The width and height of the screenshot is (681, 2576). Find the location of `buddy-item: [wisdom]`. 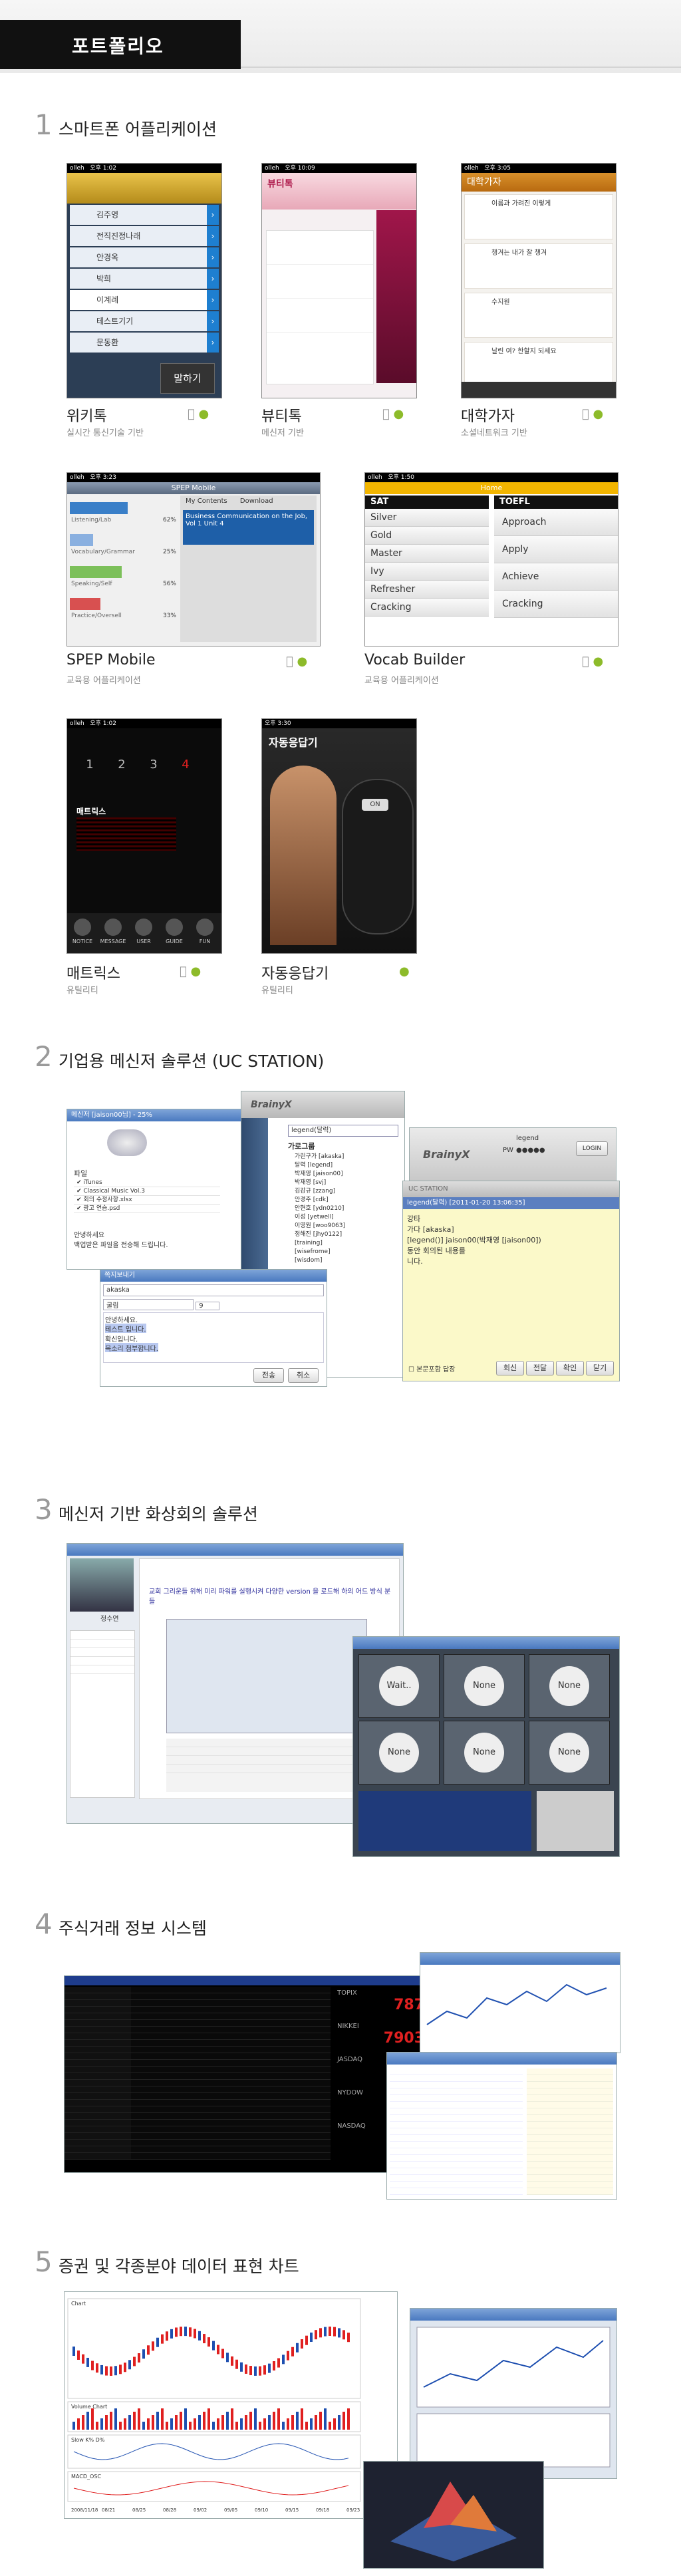

buddy-item: [wisdom] is located at coordinates (348, 1260).